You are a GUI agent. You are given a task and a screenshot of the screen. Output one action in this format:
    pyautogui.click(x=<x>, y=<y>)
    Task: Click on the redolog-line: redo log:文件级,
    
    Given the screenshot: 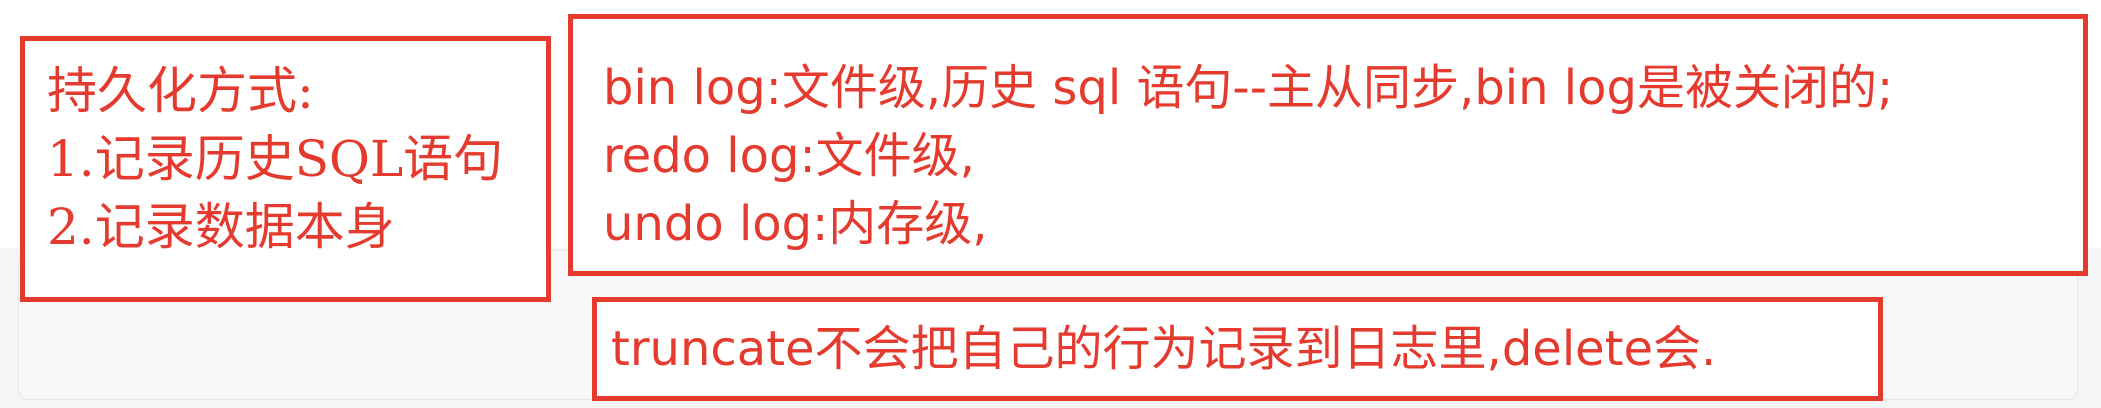 What is the action you would take?
    pyautogui.click(x=789, y=156)
    